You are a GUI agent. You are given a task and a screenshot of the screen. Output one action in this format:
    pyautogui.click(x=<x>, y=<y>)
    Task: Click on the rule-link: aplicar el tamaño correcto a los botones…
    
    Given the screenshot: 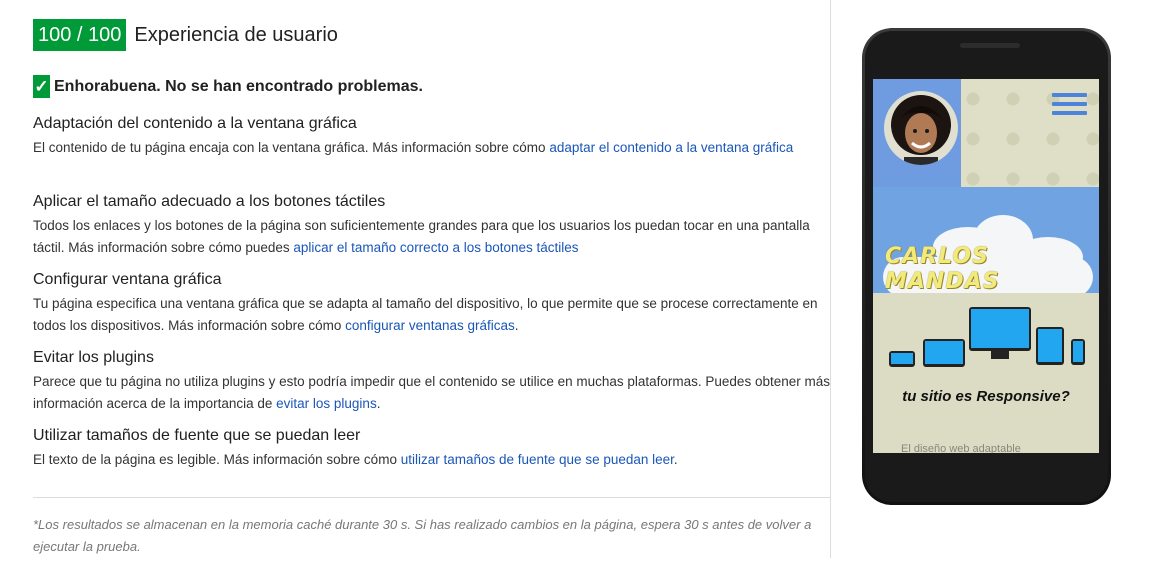 What is the action you would take?
    pyautogui.click(x=435, y=247)
    